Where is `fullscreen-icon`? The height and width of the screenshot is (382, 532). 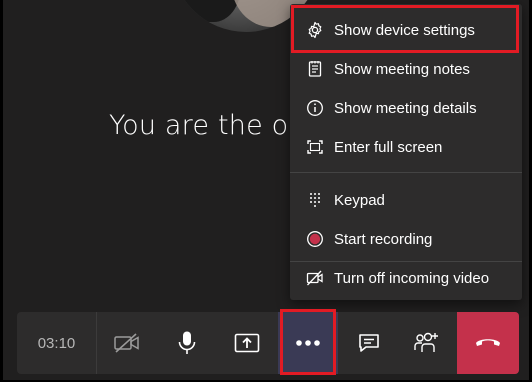 fullscreen-icon is located at coordinates (315, 147).